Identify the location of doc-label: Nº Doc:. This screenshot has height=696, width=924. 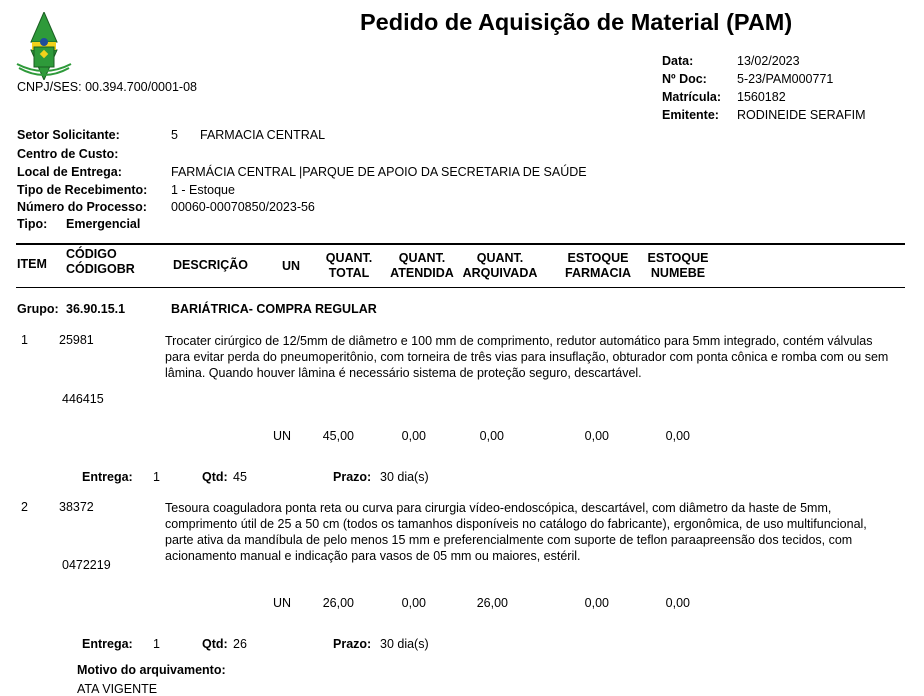
(684, 79).